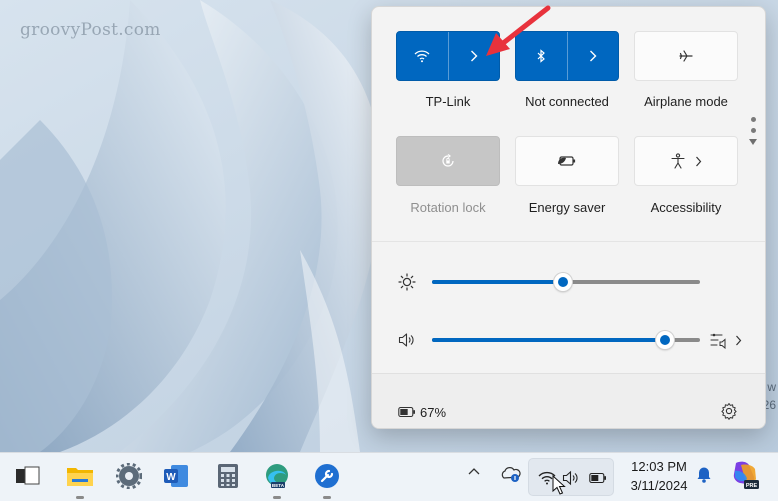  I want to click on copilot-button: PRE, so click(745, 475).